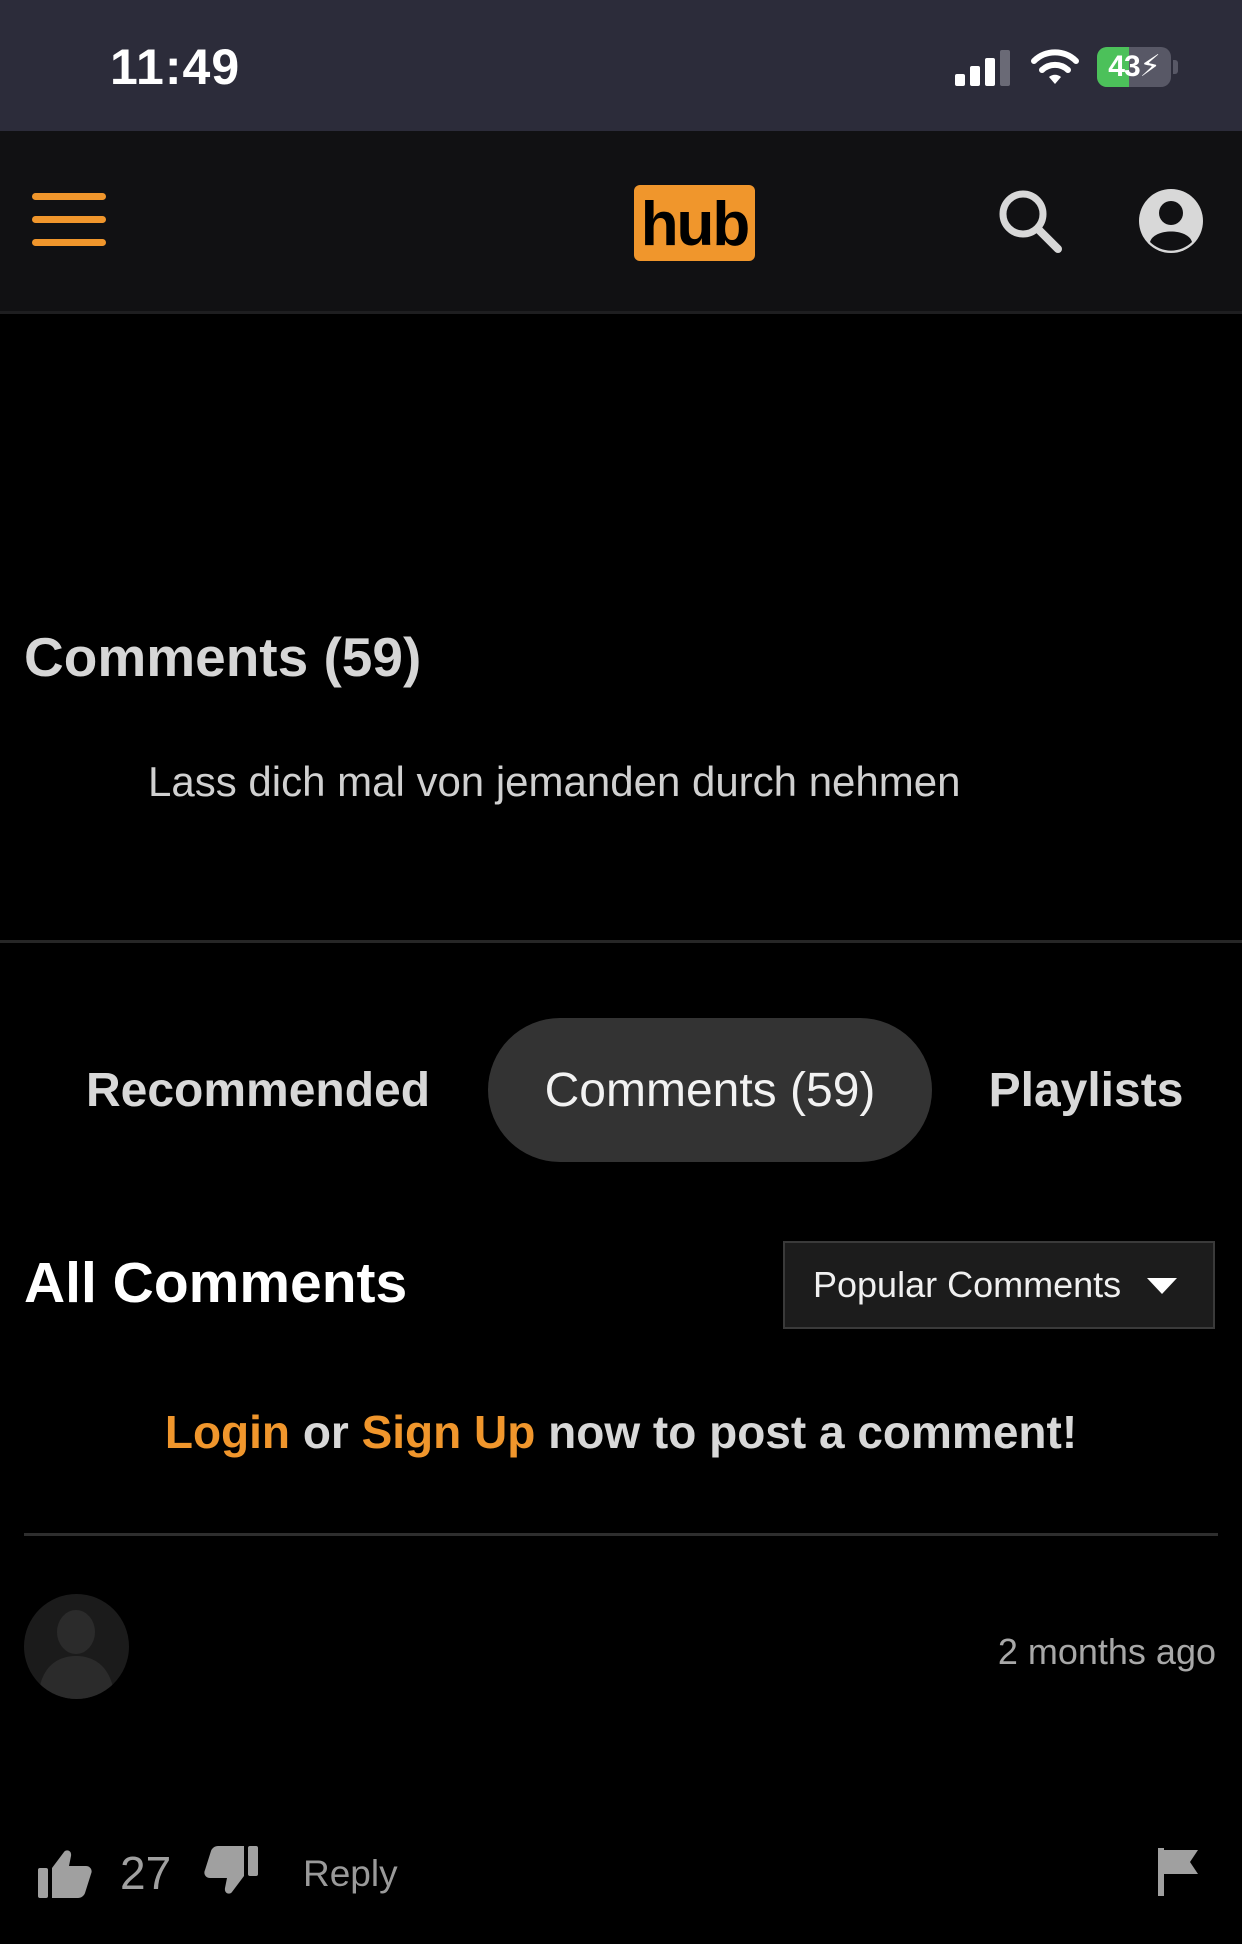 This screenshot has width=1242, height=1944. Describe the element at coordinates (146, 1873) in the screenshot. I see `like-count: 27` at that location.